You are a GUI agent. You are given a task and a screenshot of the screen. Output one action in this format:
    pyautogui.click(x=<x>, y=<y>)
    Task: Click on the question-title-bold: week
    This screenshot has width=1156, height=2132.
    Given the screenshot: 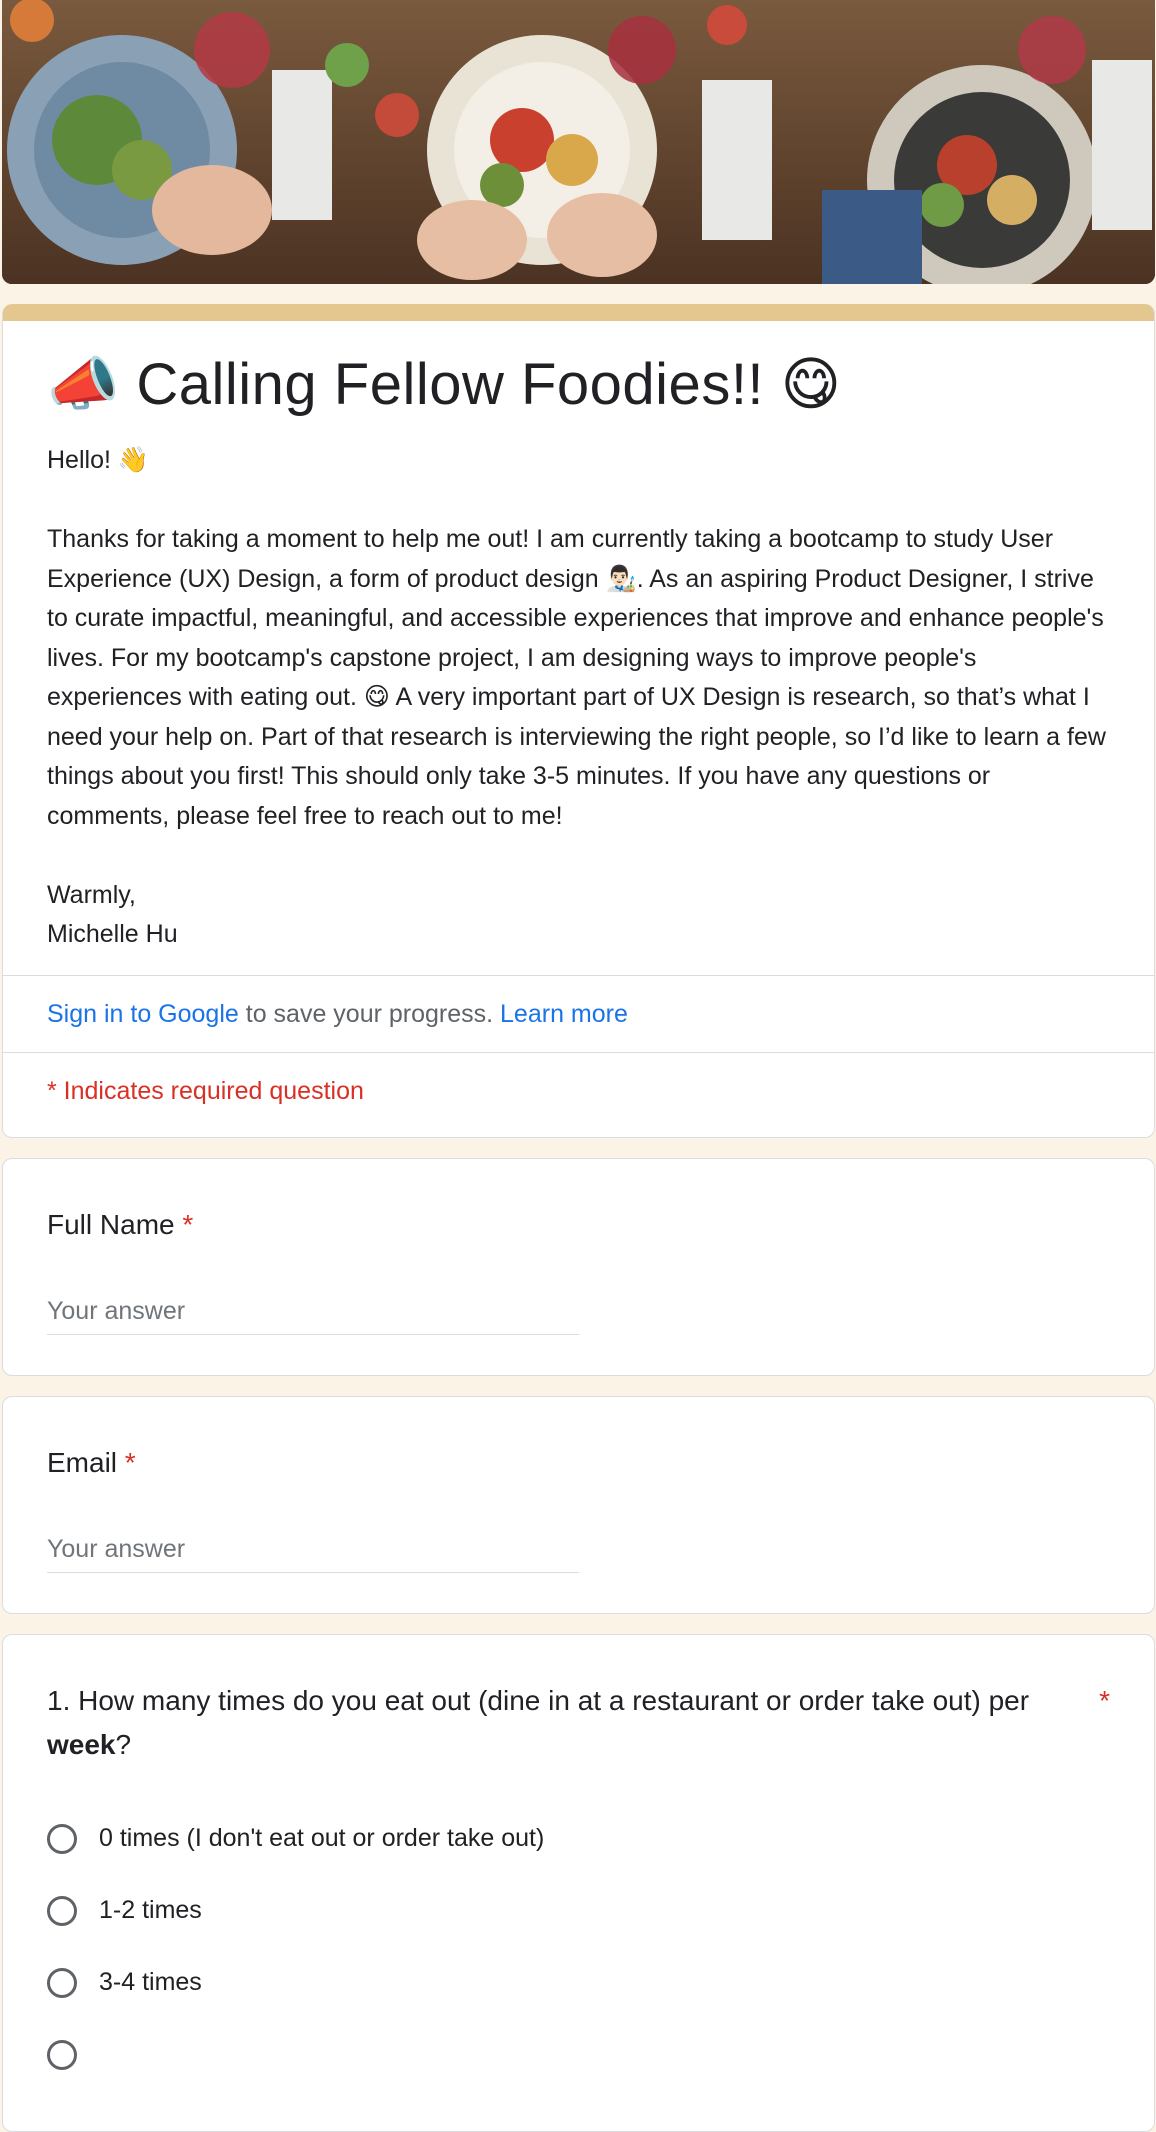 What is the action you would take?
    pyautogui.click(x=81, y=1744)
    